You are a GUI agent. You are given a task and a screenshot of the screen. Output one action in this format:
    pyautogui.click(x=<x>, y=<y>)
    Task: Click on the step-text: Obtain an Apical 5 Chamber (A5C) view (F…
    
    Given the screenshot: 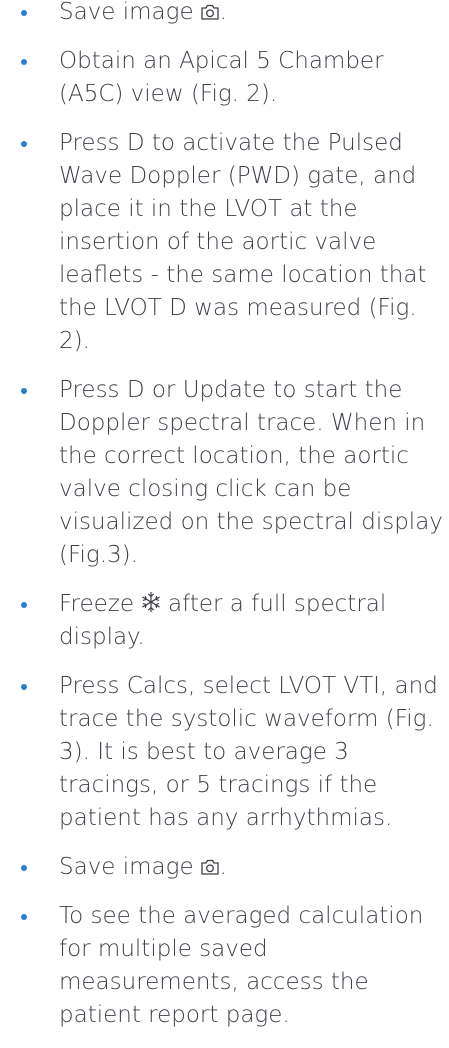 What is the action you would take?
    pyautogui.click(x=221, y=77)
    